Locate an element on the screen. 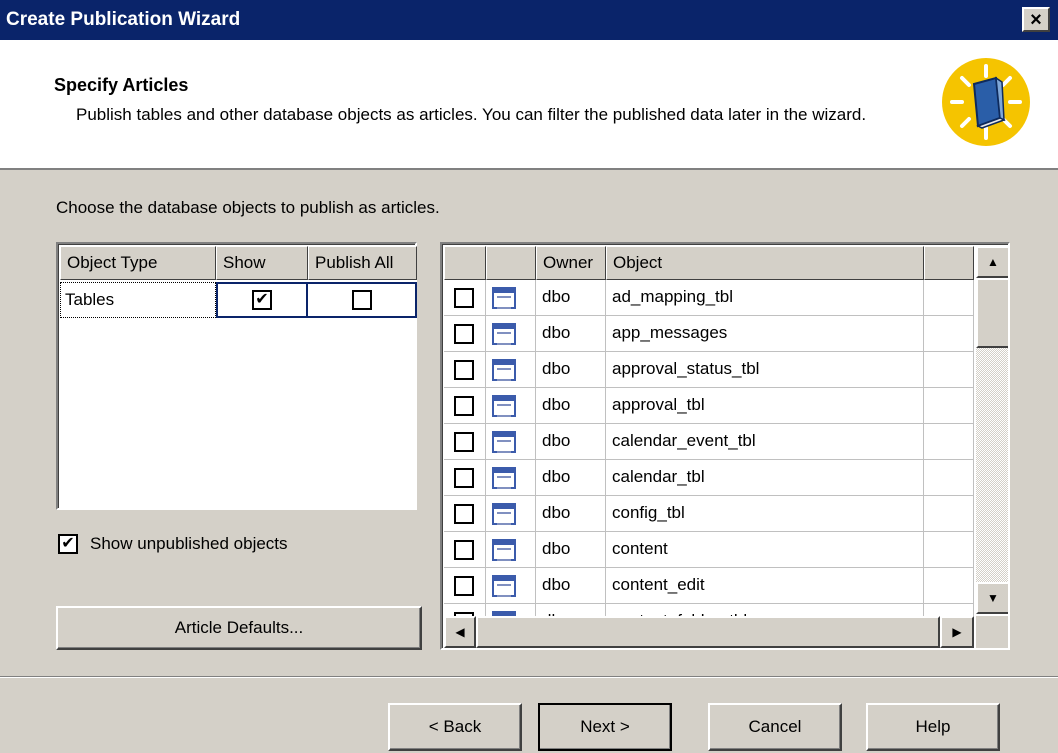  arrow-right-icon: ▶ is located at coordinates (957, 632).